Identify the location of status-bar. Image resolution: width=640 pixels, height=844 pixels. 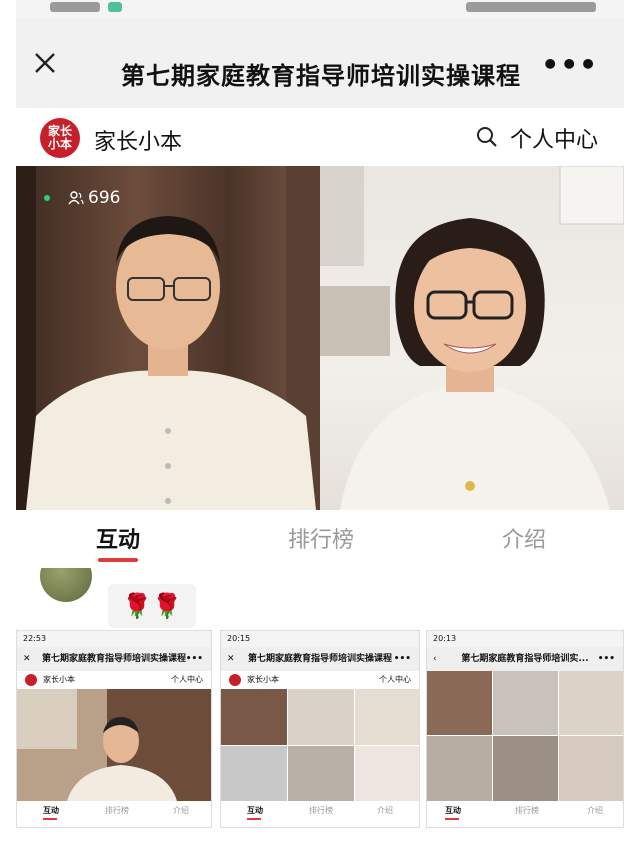
(320, 9).